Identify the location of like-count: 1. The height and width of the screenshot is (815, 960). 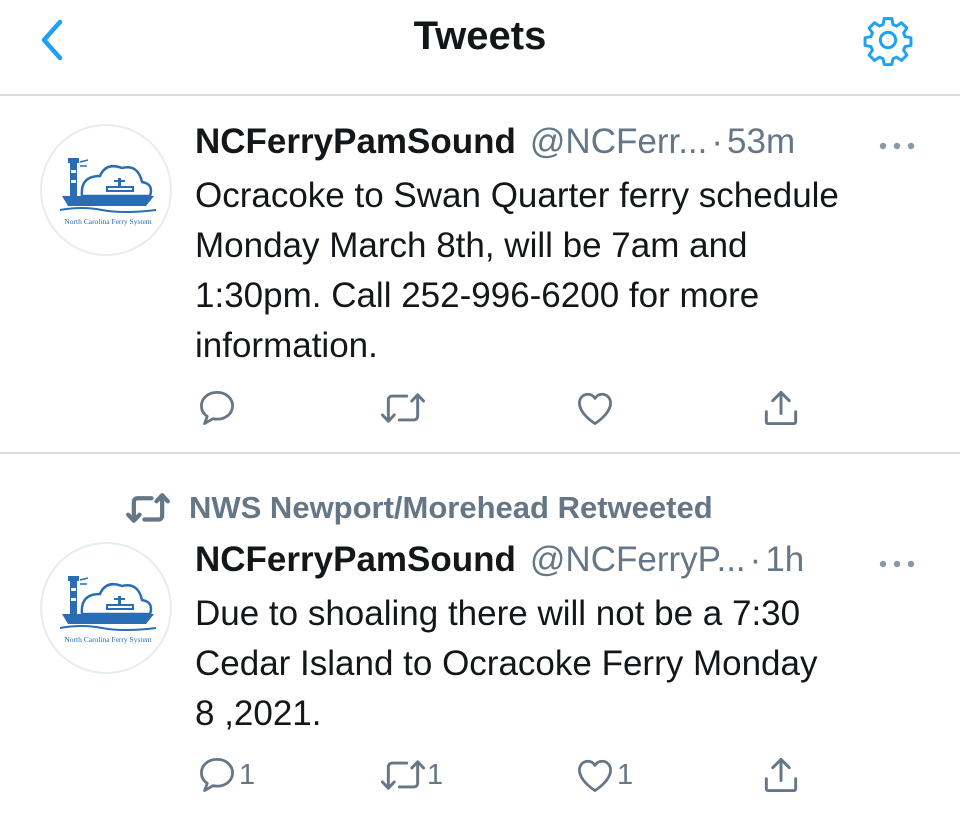
(625, 774).